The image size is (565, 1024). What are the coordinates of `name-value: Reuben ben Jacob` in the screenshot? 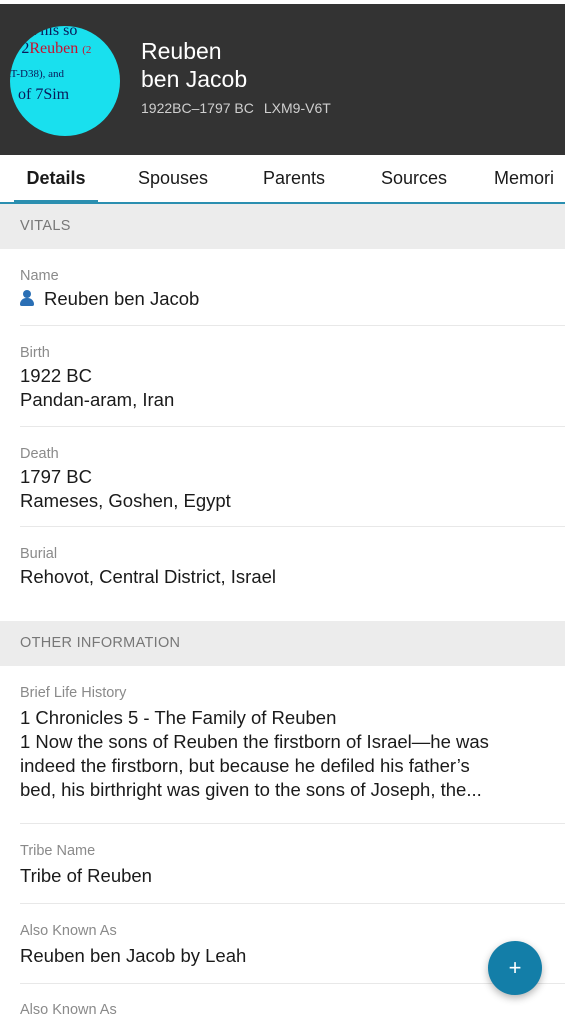 It's located at (122, 298).